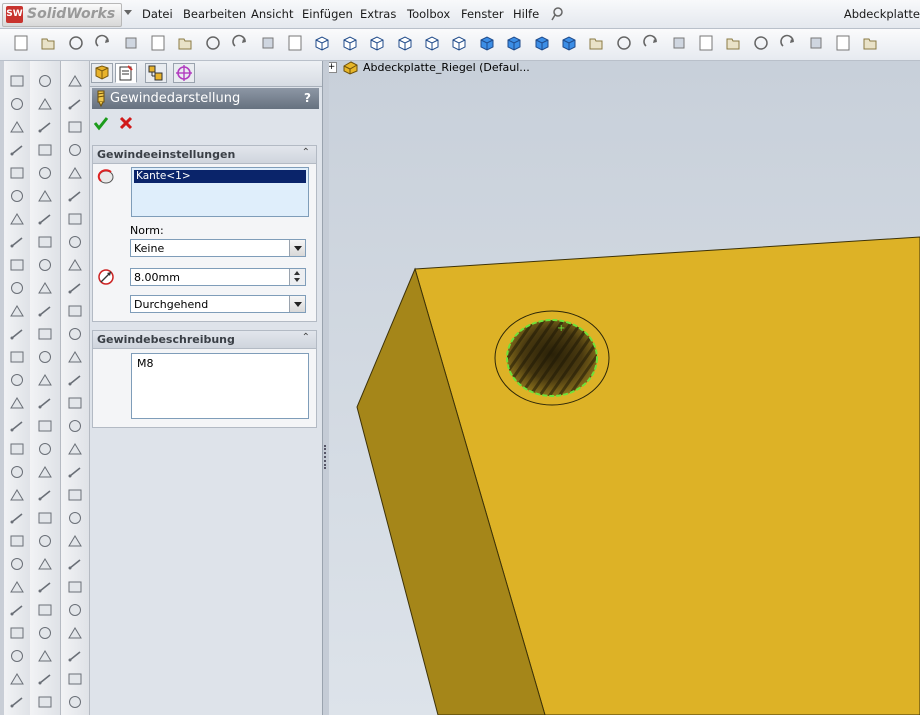 The height and width of the screenshot is (715, 920). What do you see at coordinates (459, 43) in the screenshot?
I see `view-top-icon` at bounding box center [459, 43].